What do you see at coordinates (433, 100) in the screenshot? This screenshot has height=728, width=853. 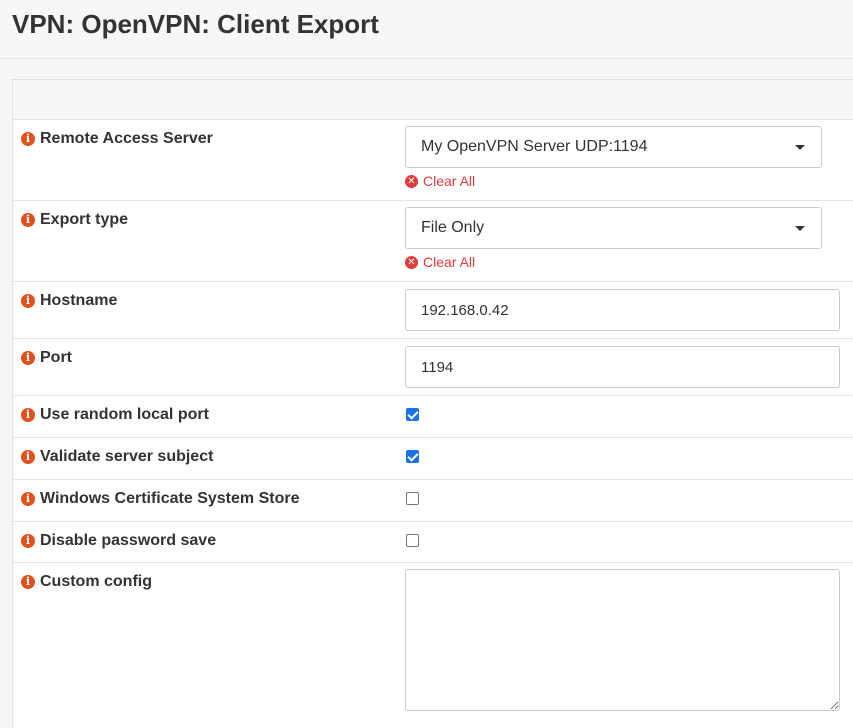 I see `panel-header-bar` at bounding box center [433, 100].